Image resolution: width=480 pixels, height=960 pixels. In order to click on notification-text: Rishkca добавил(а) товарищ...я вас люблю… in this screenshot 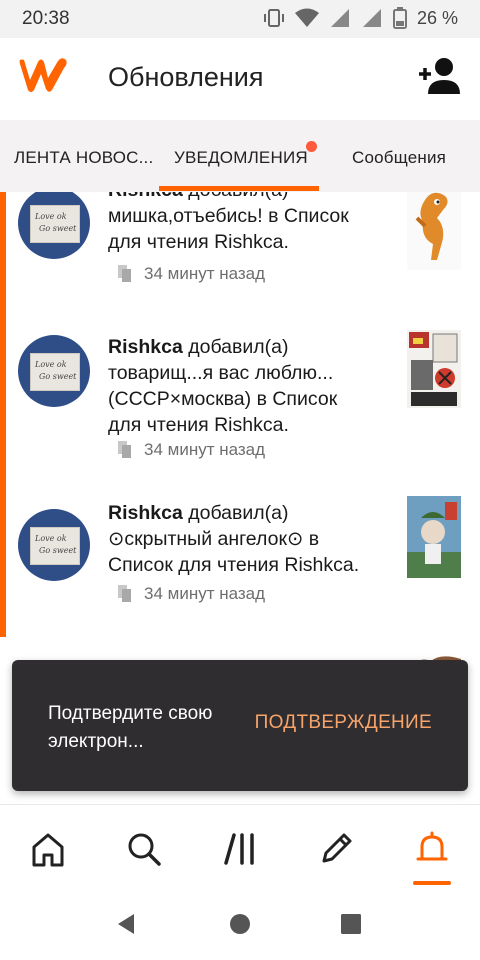, I will do `click(223, 386)`.